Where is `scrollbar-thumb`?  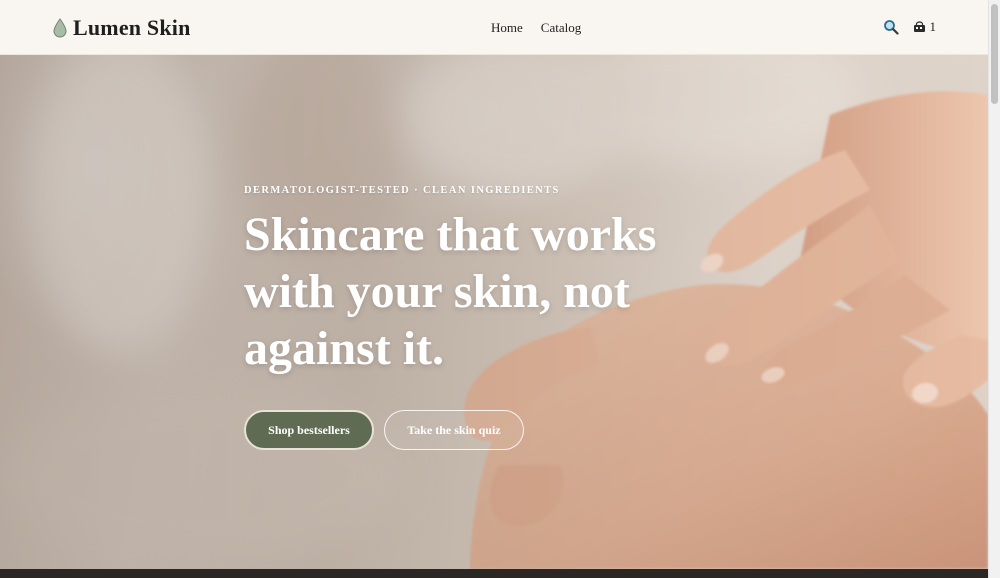 scrollbar-thumb is located at coordinates (994, 54).